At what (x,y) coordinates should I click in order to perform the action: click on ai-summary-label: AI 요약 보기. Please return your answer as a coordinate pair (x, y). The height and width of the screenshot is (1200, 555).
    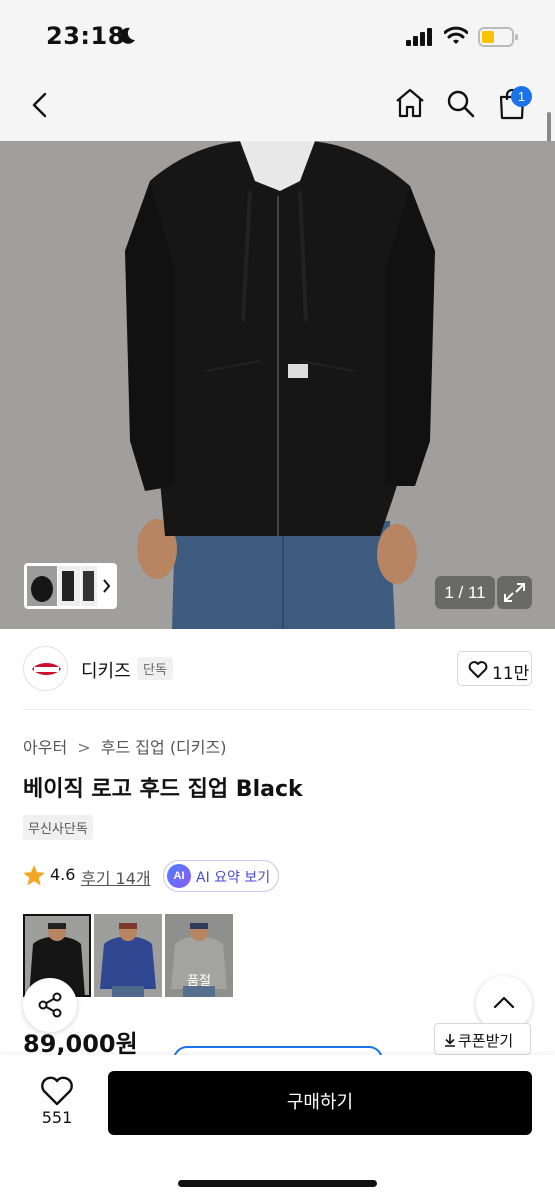
    Looking at the image, I should click on (233, 878).